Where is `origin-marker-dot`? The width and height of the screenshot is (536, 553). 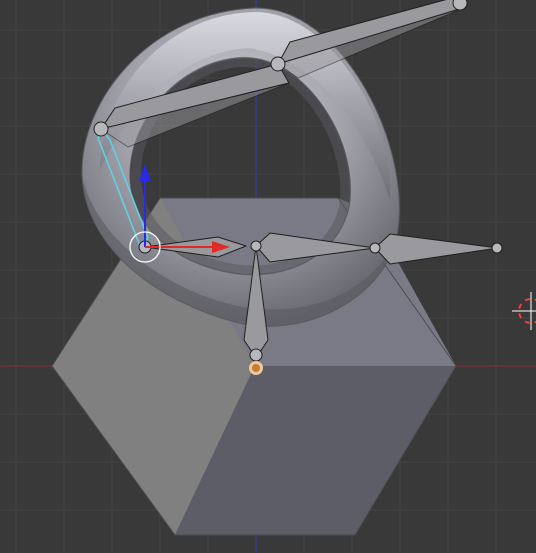 origin-marker-dot is located at coordinates (256, 368).